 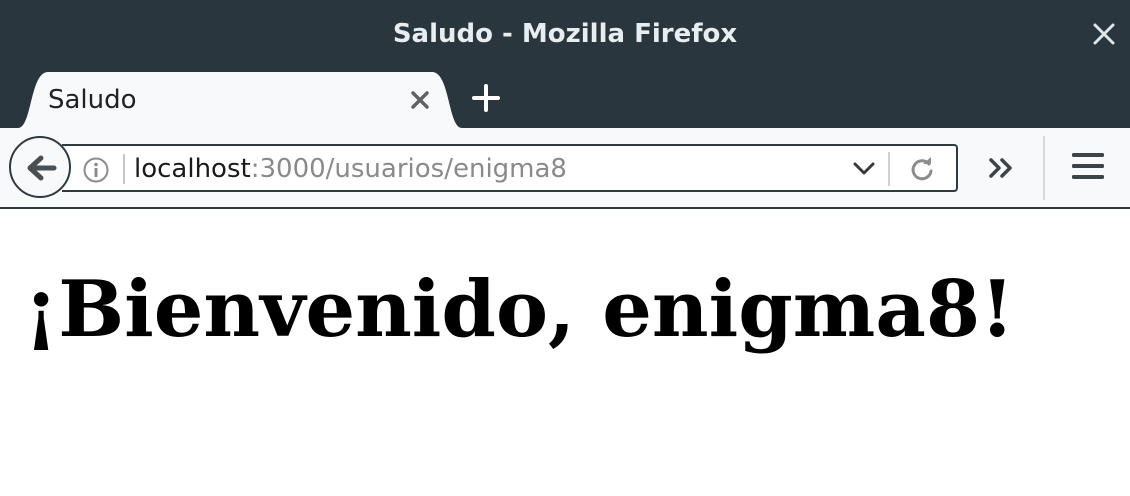 I want to click on tab-close-icon, so click(x=420, y=100).